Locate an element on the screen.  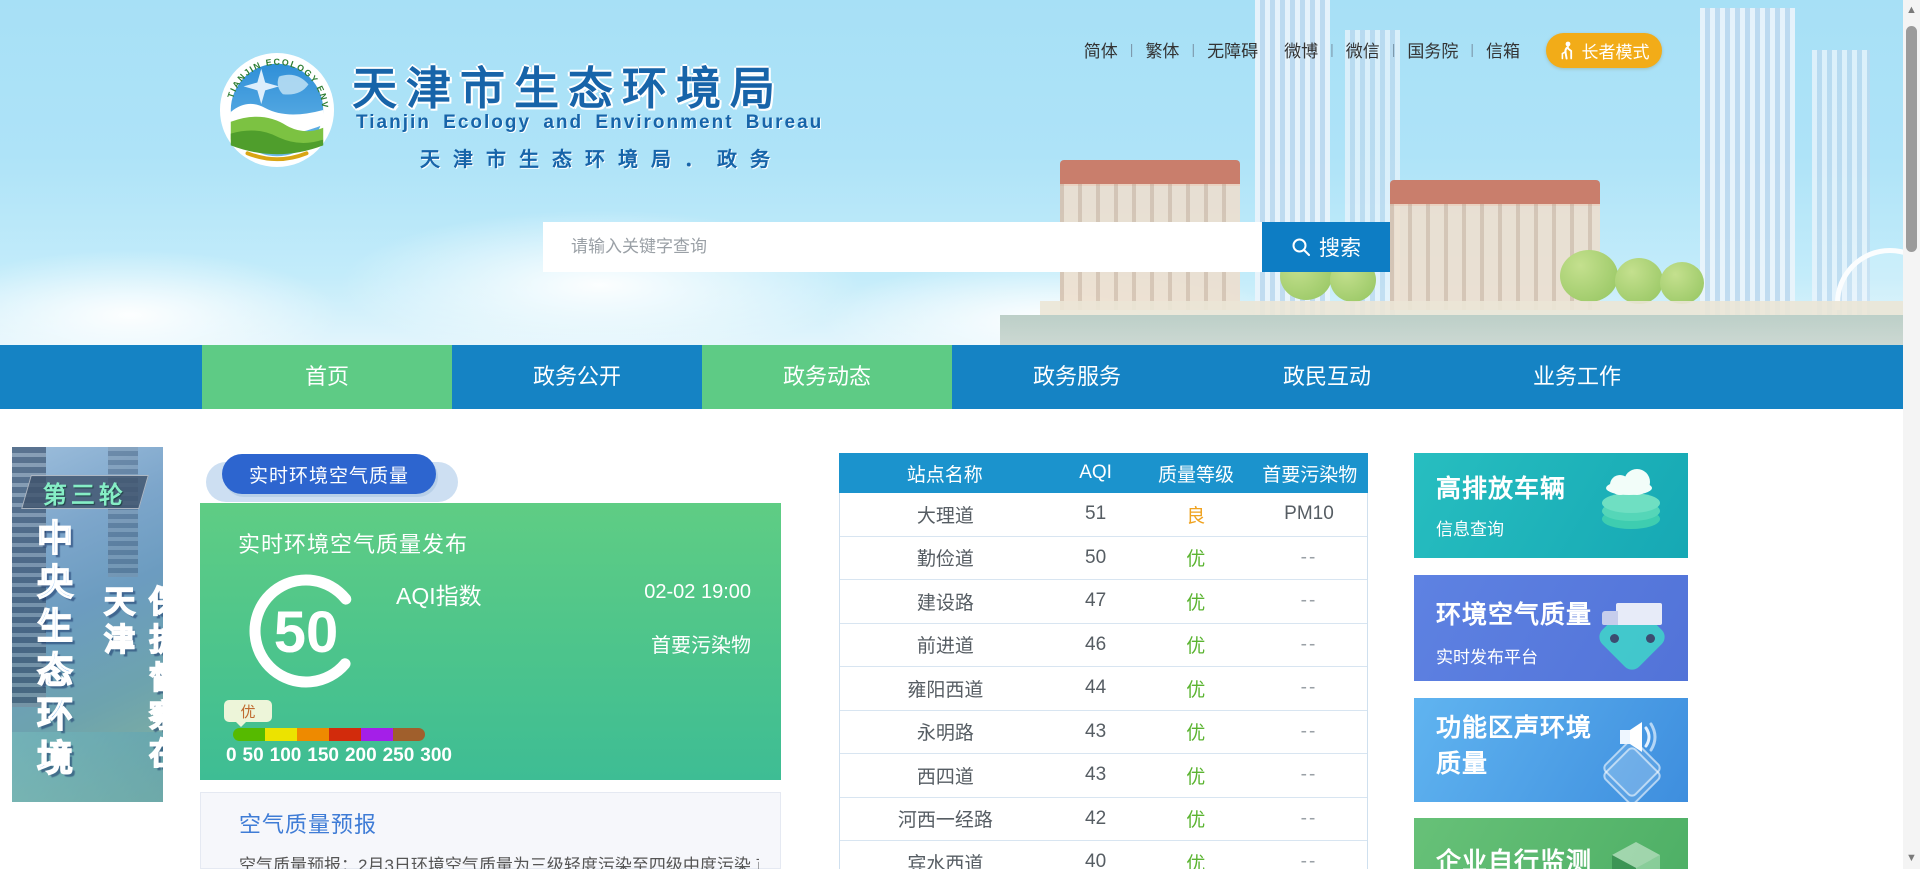
vertical-scrollbar: ▲ ▼ is located at coordinates (1911, 434).